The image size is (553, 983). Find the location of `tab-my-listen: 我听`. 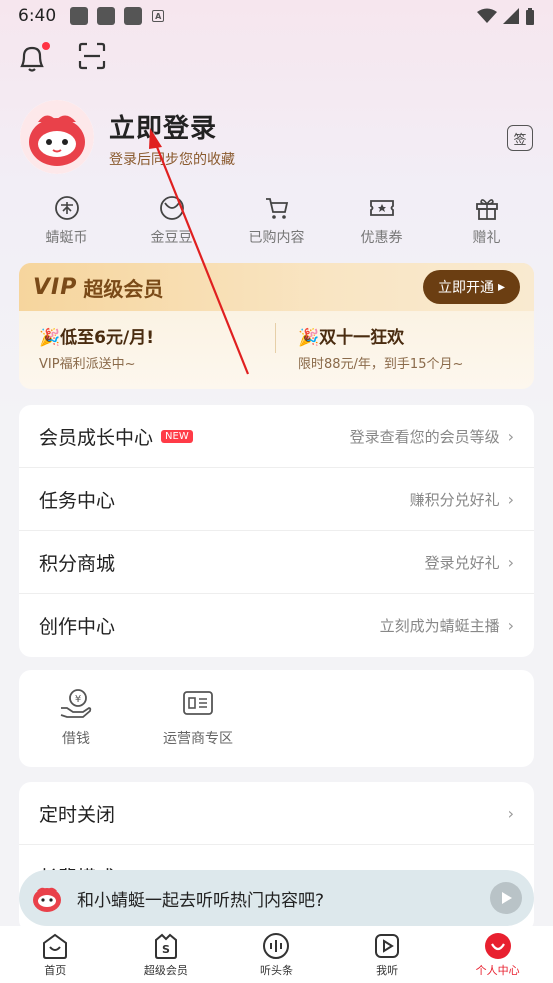

tab-my-listen: 我听 is located at coordinates (387, 954).